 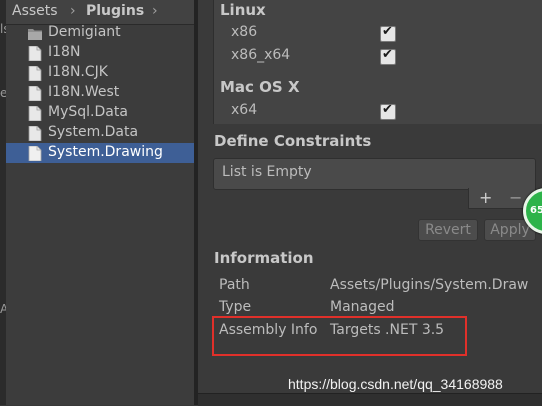 What do you see at coordinates (105, 152) in the screenshot?
I see `list-item-label: System.Drawing` at bounding box center [105, 152].